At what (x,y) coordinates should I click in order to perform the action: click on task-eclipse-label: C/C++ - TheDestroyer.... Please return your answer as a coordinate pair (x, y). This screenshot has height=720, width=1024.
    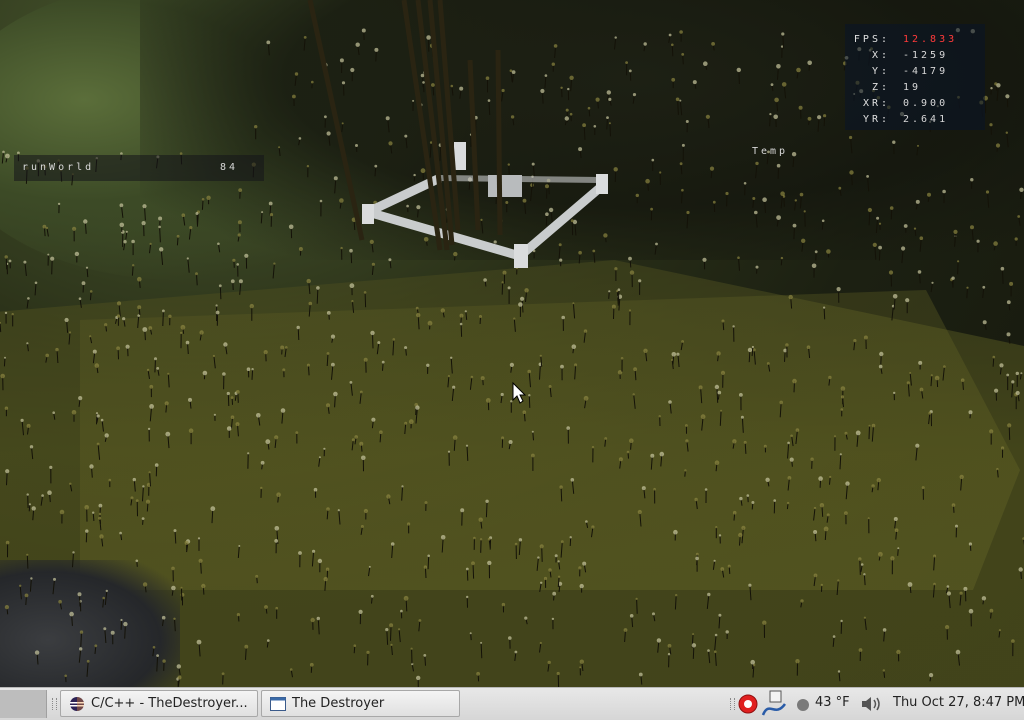
    Looking at the image, I should click on (169, 703).